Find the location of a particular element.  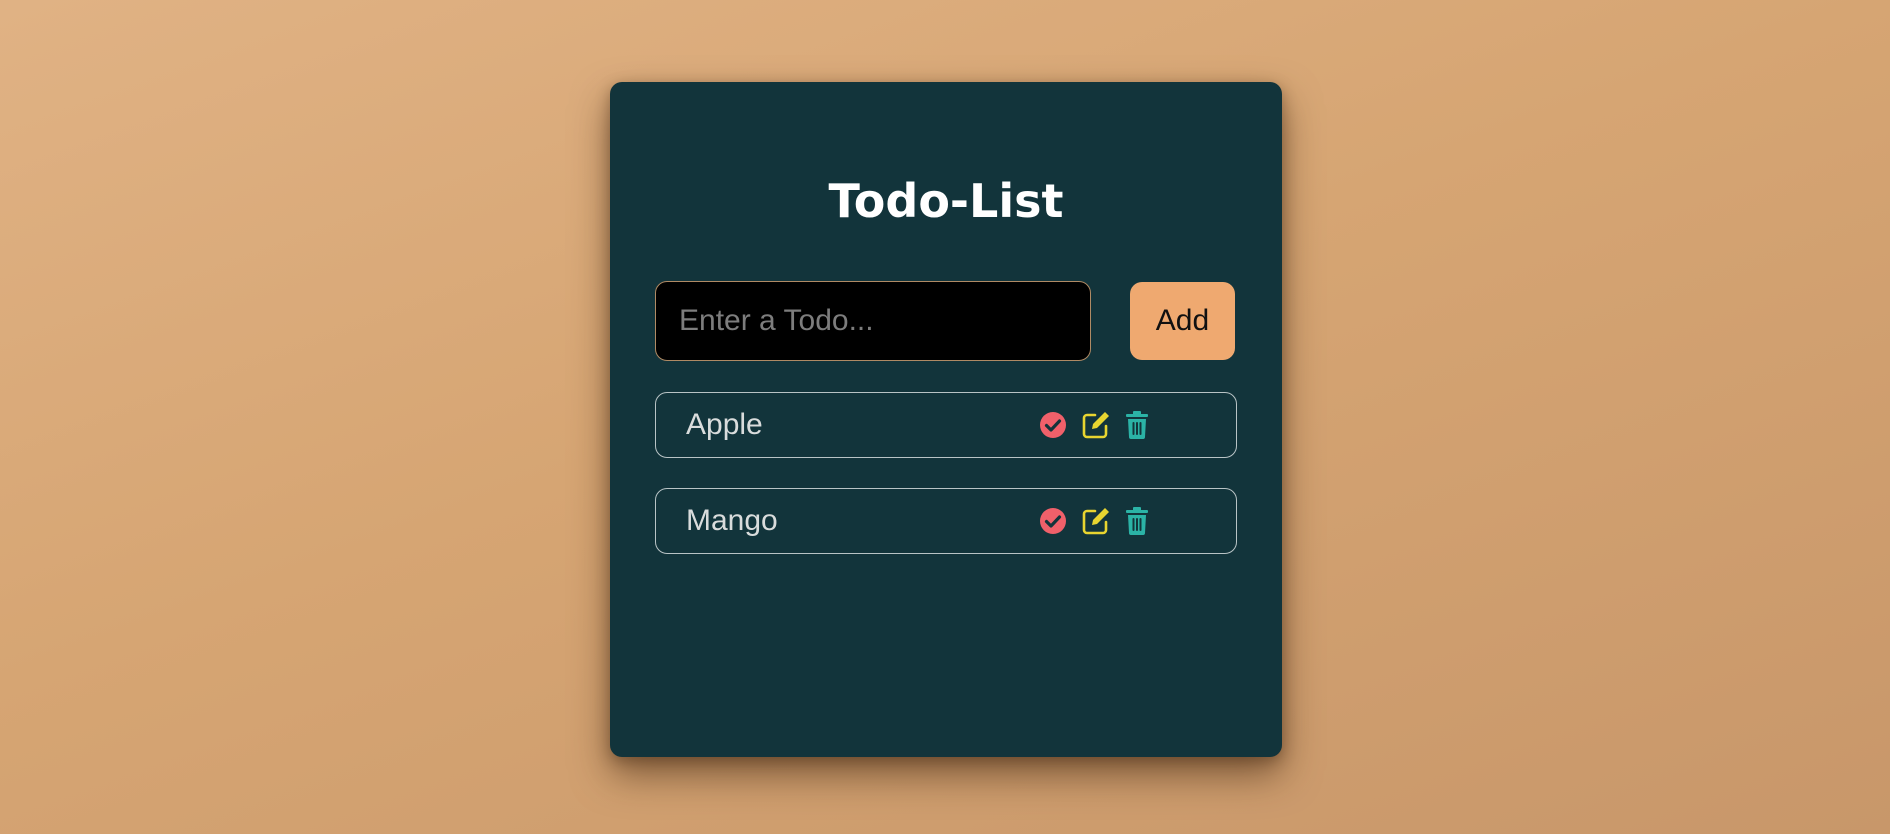

todo-list: Apple Mango is located at coordinates (946, 488).